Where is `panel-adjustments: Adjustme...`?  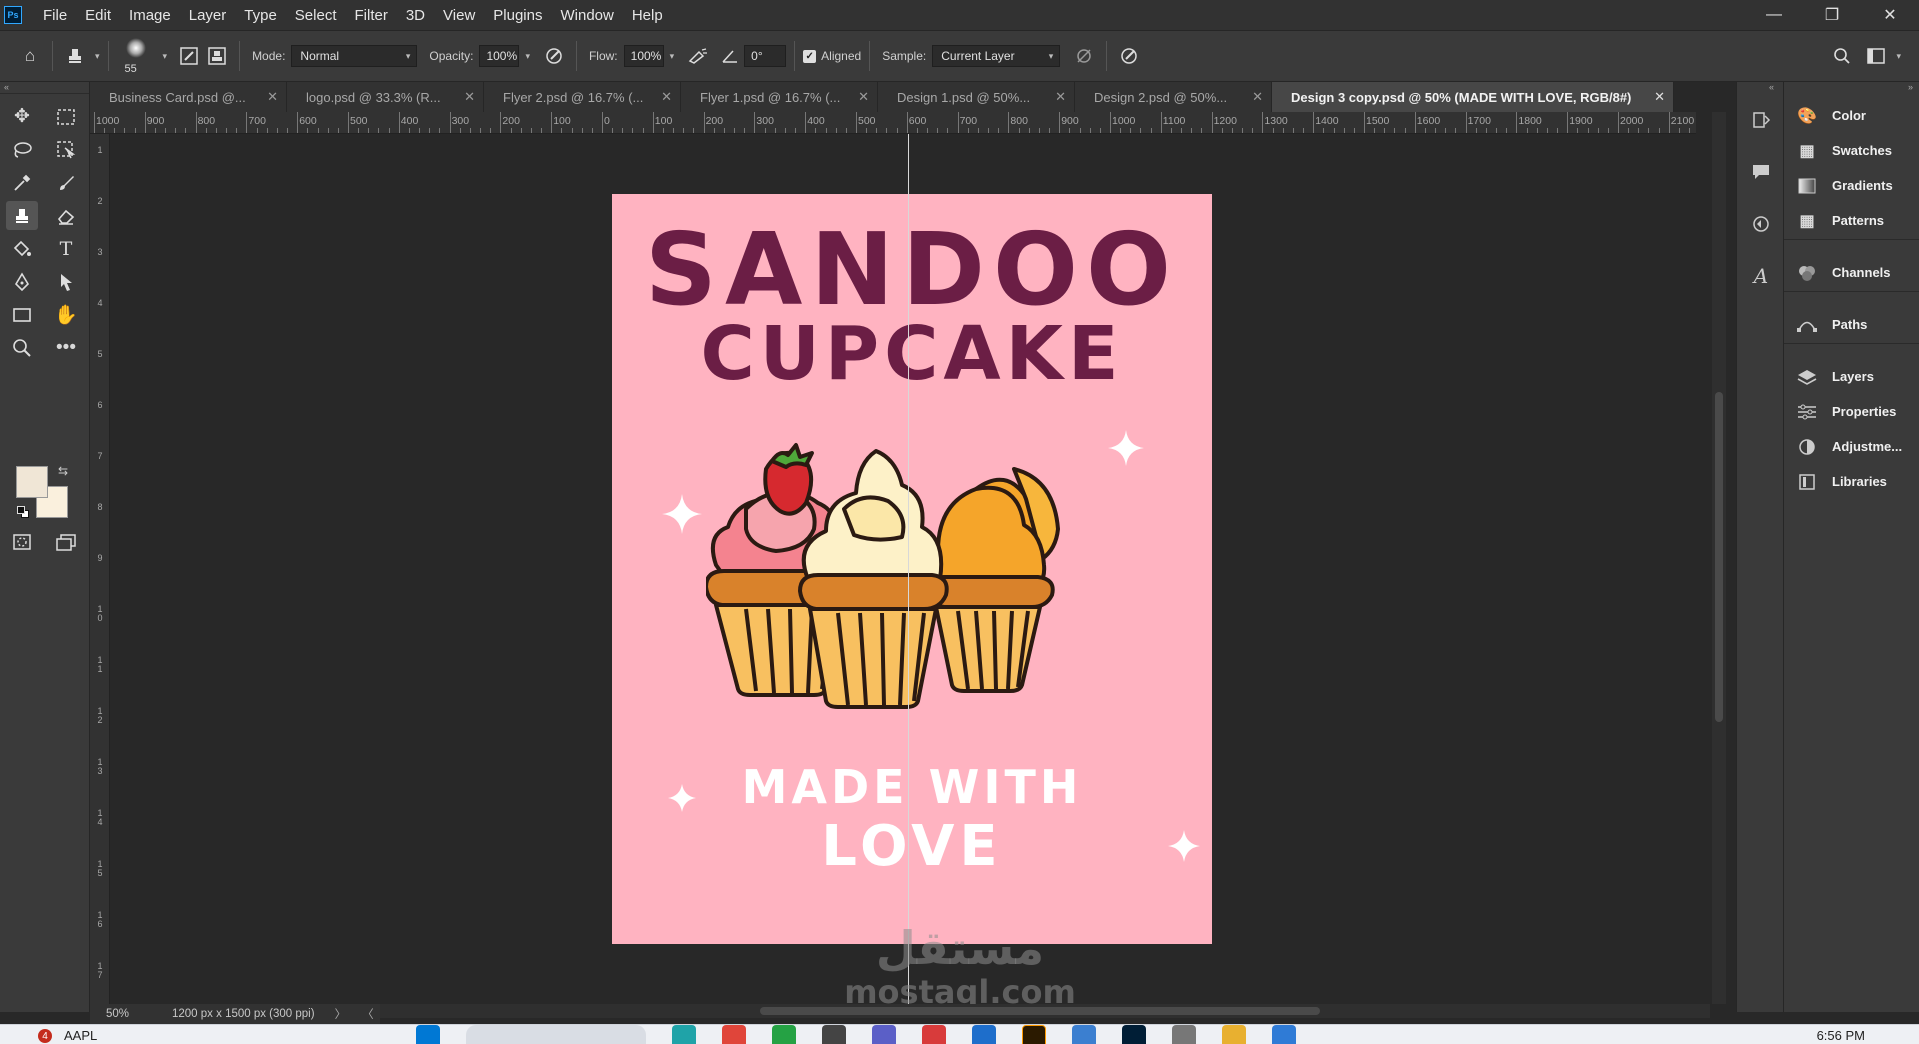
panel-adjustments: Adjustme... is located at coordinates (1851, 446).